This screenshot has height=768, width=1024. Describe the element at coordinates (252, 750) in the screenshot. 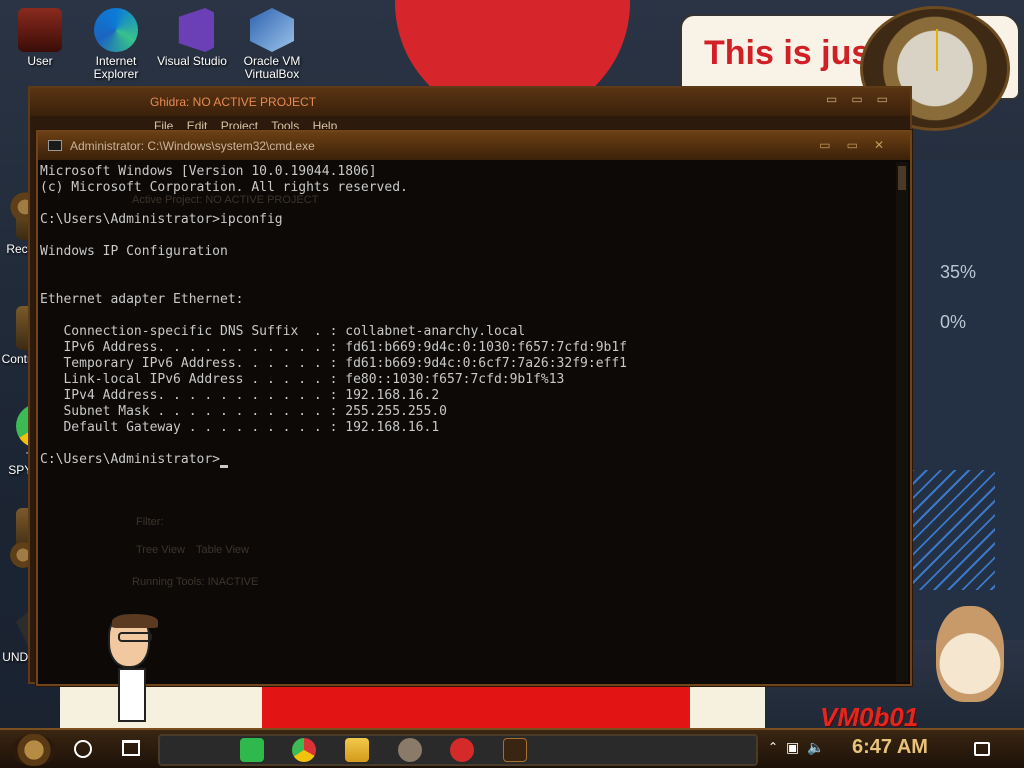

I see `notes-icon` at that location.